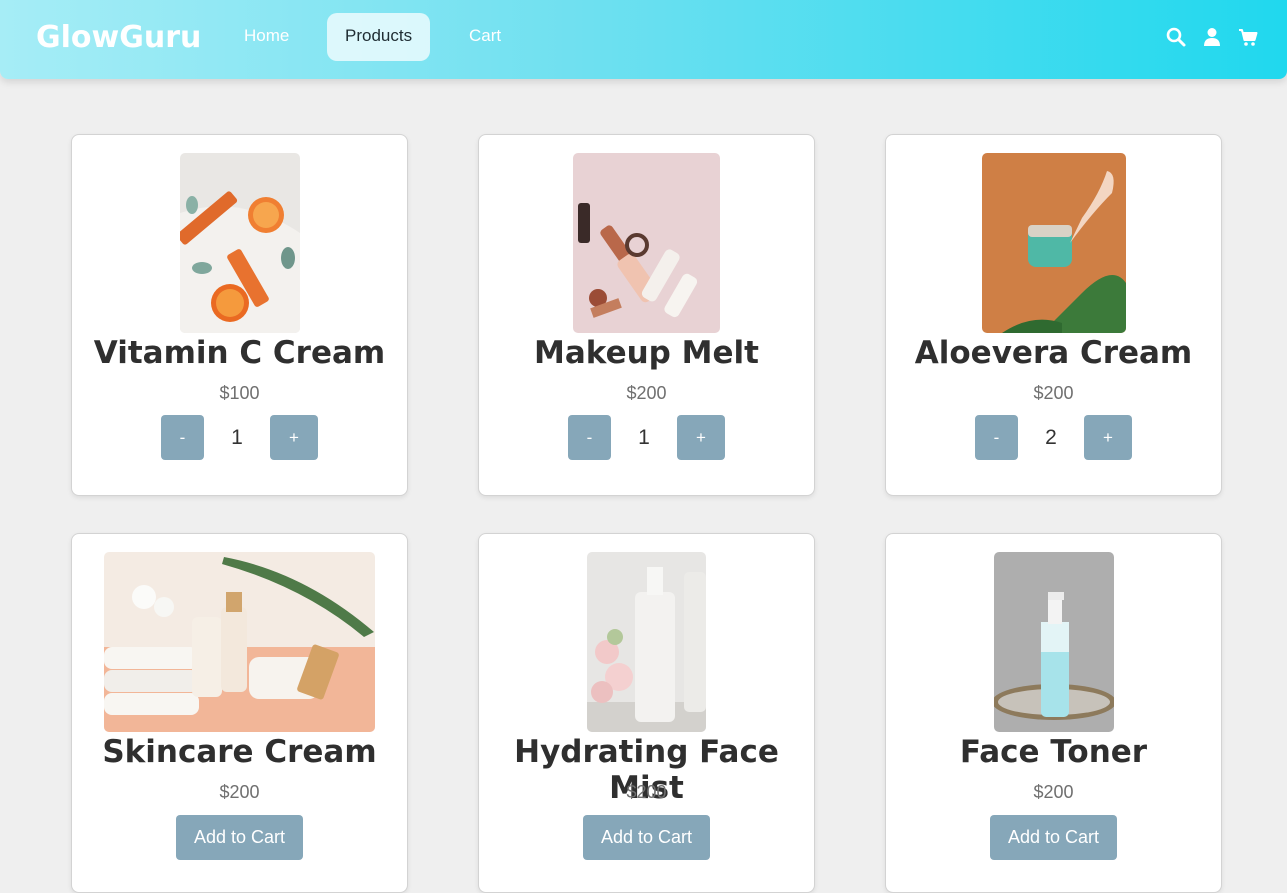 The height and width of the screenshot is (893, 1287). Describe the element at coordinates (1053, 752) in the screenshot. I see `product-name: Face Toner` at that location.